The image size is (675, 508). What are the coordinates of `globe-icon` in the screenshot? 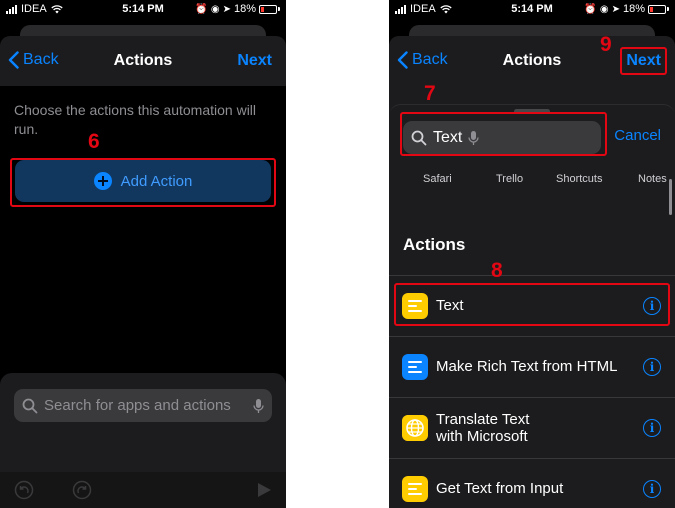 It's located at (415, 427).